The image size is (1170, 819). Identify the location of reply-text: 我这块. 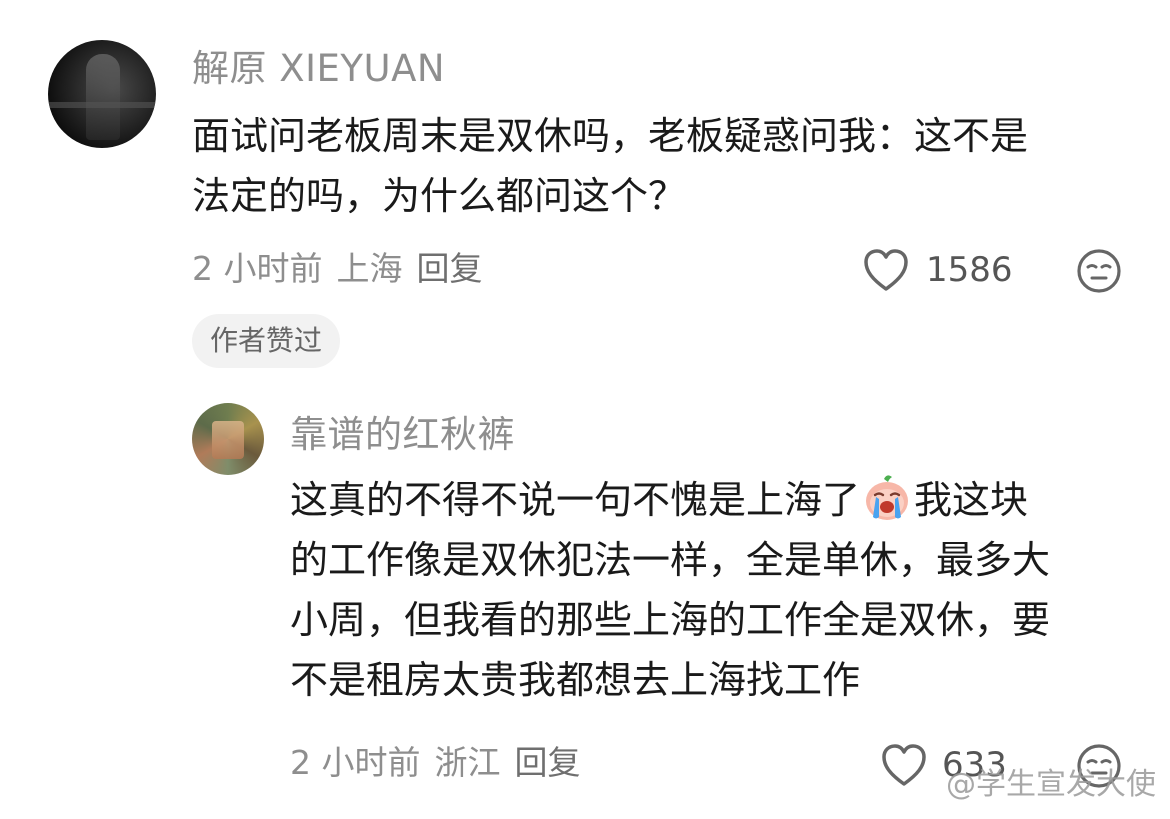
(971, 500).